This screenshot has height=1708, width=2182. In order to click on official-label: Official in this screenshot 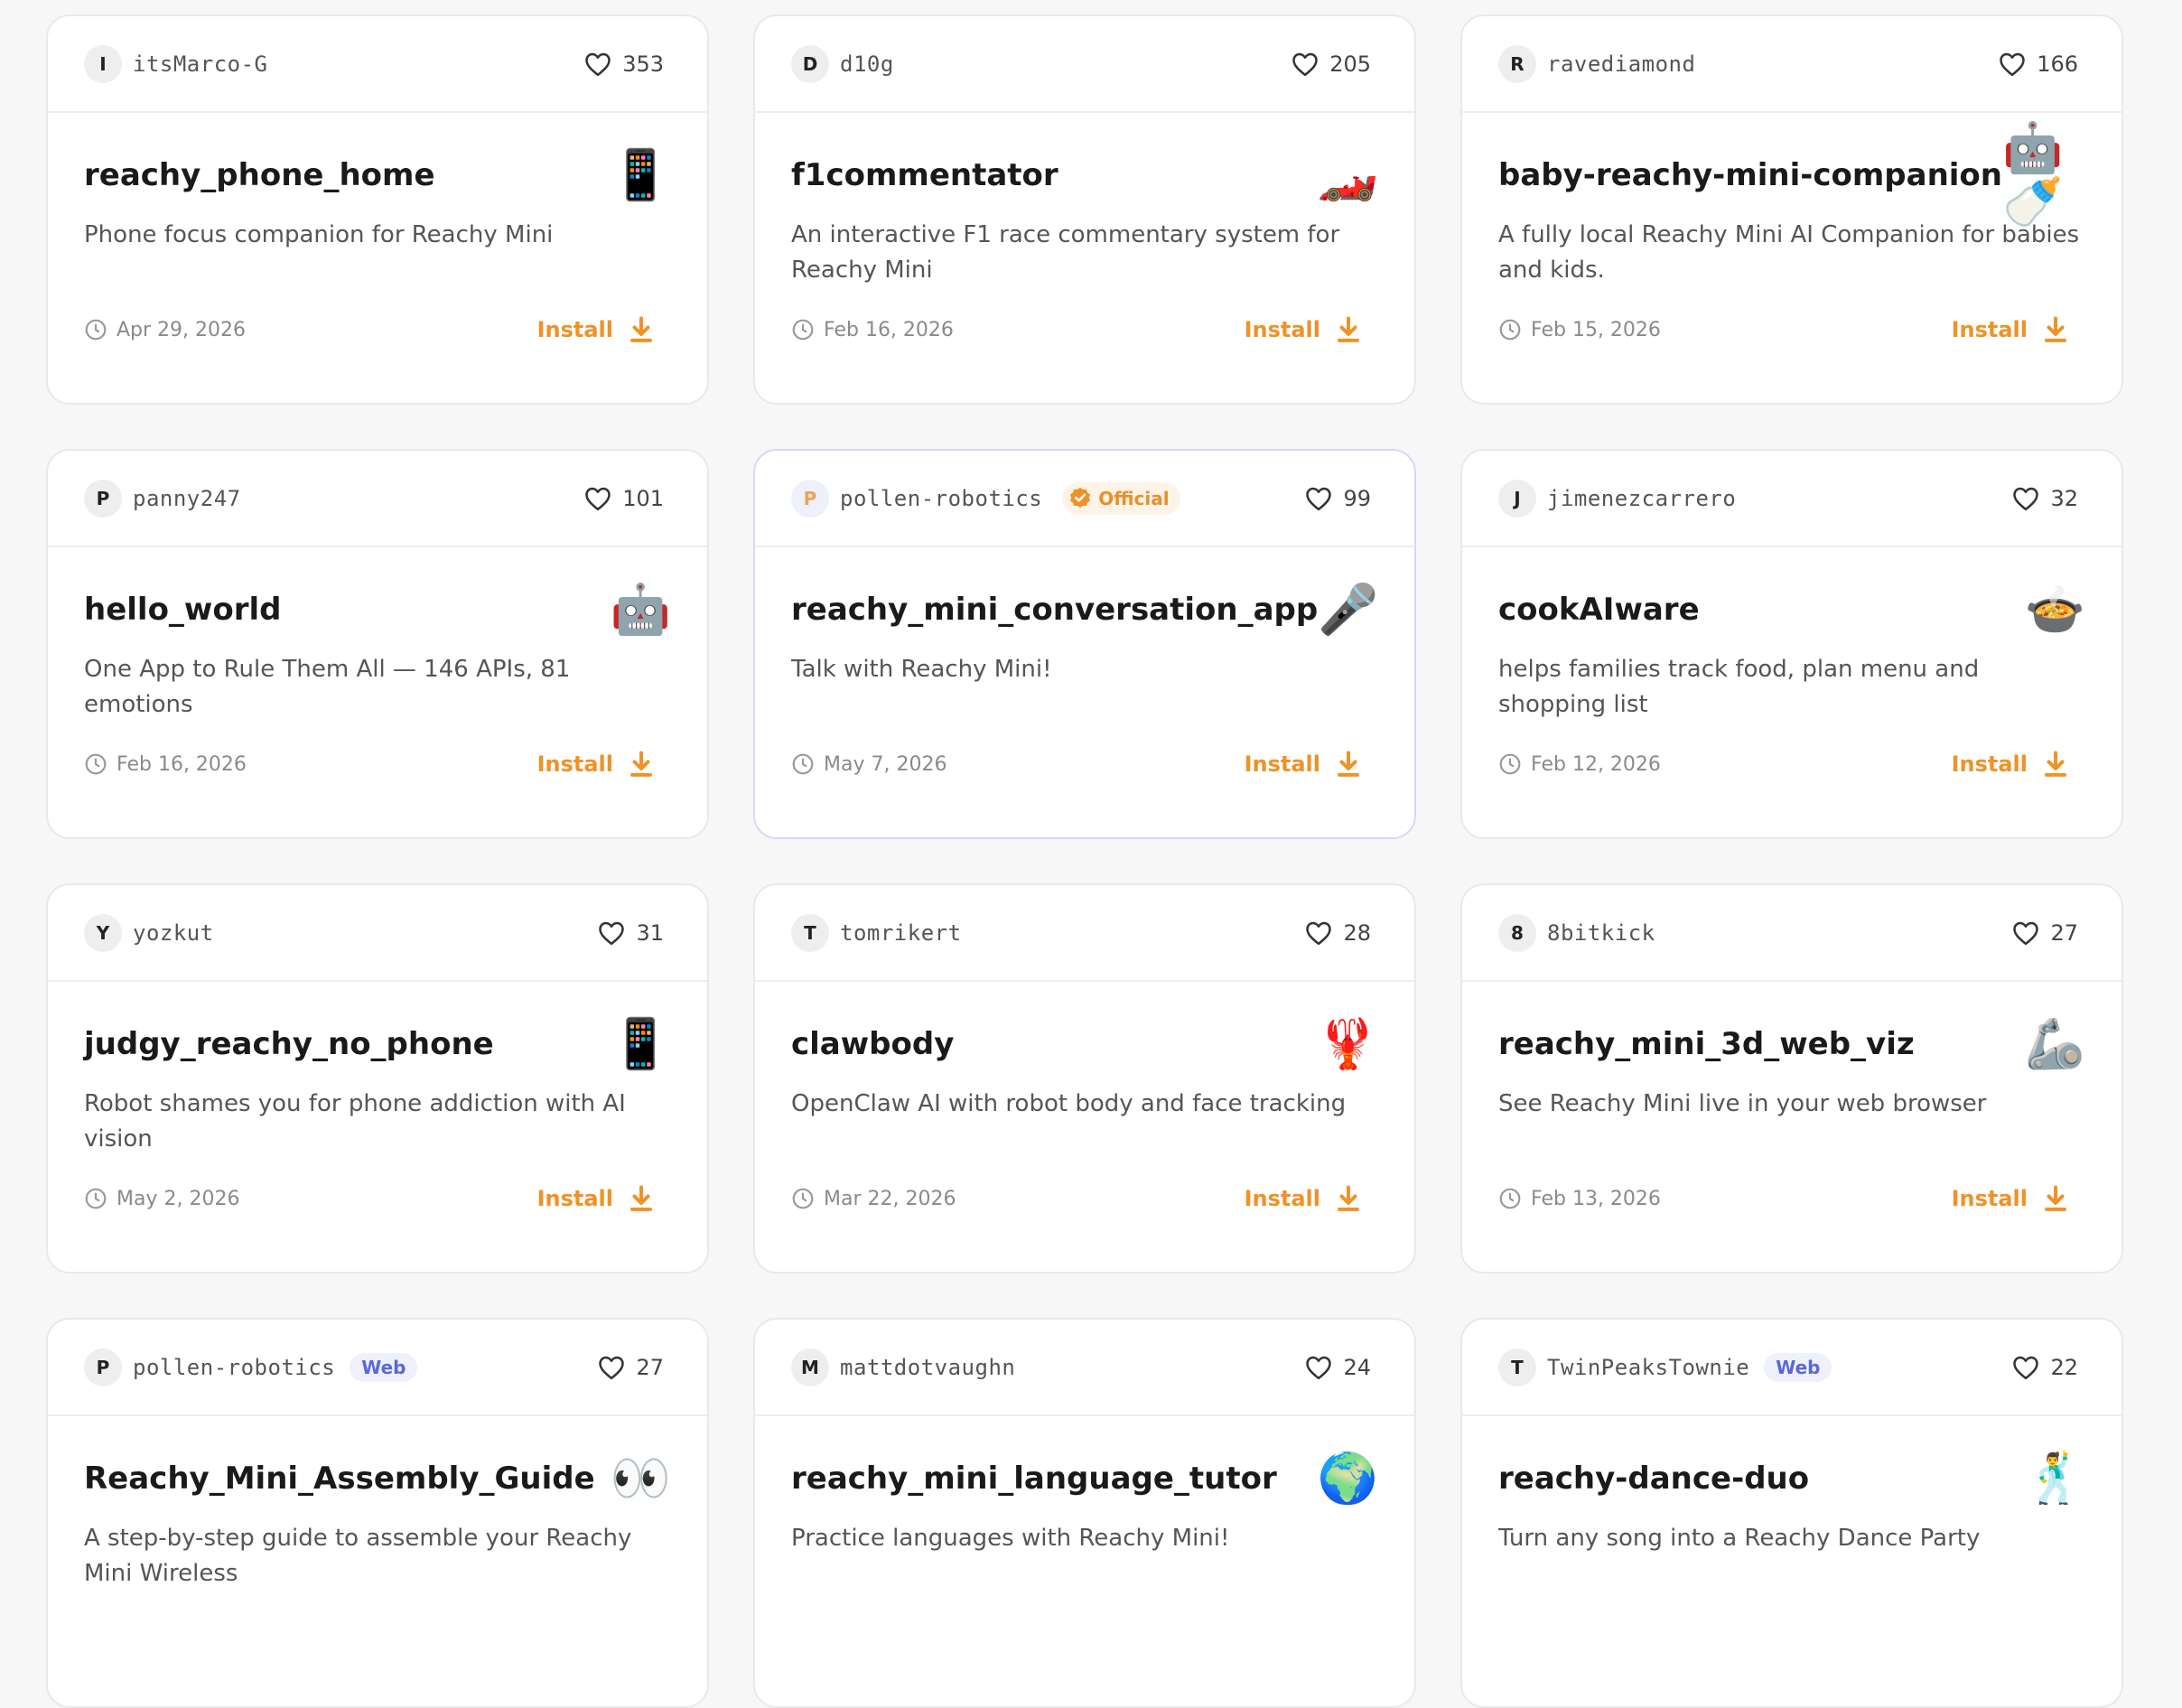, I will do `click(1134, 498)`.